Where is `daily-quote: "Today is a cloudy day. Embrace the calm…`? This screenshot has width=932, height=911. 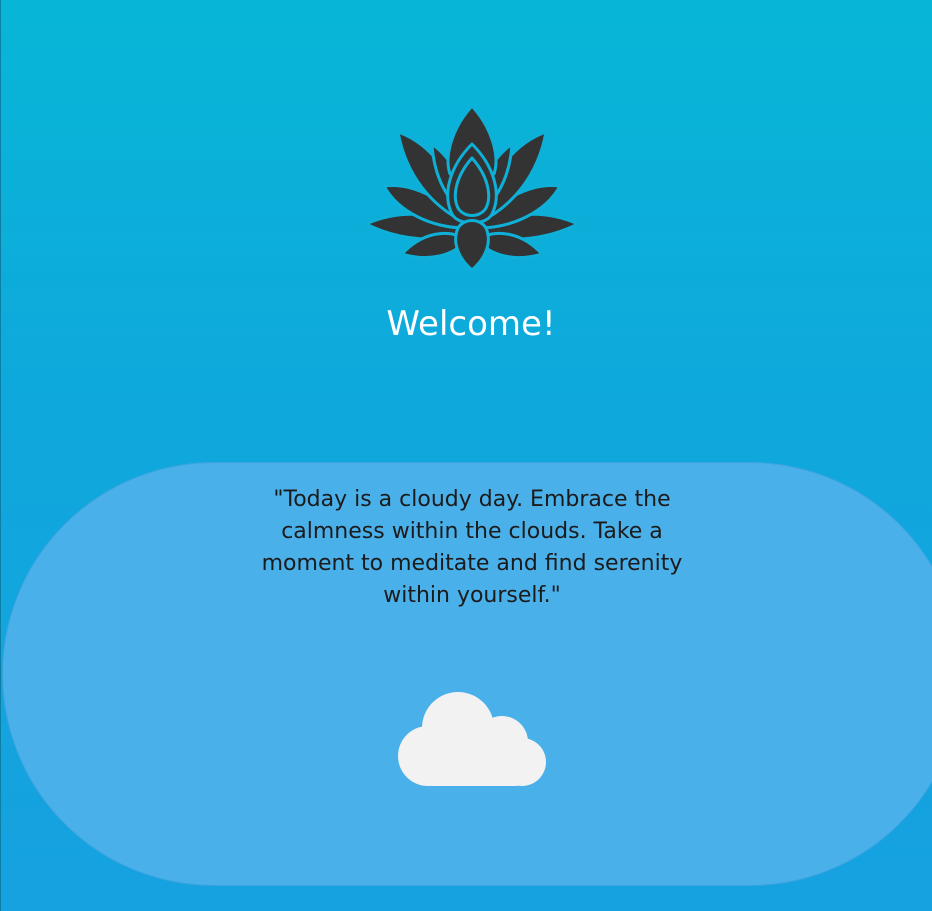
daily-quote: "Today is a cloudy day. Embrace the calm… is located at coordinates (472, 547).